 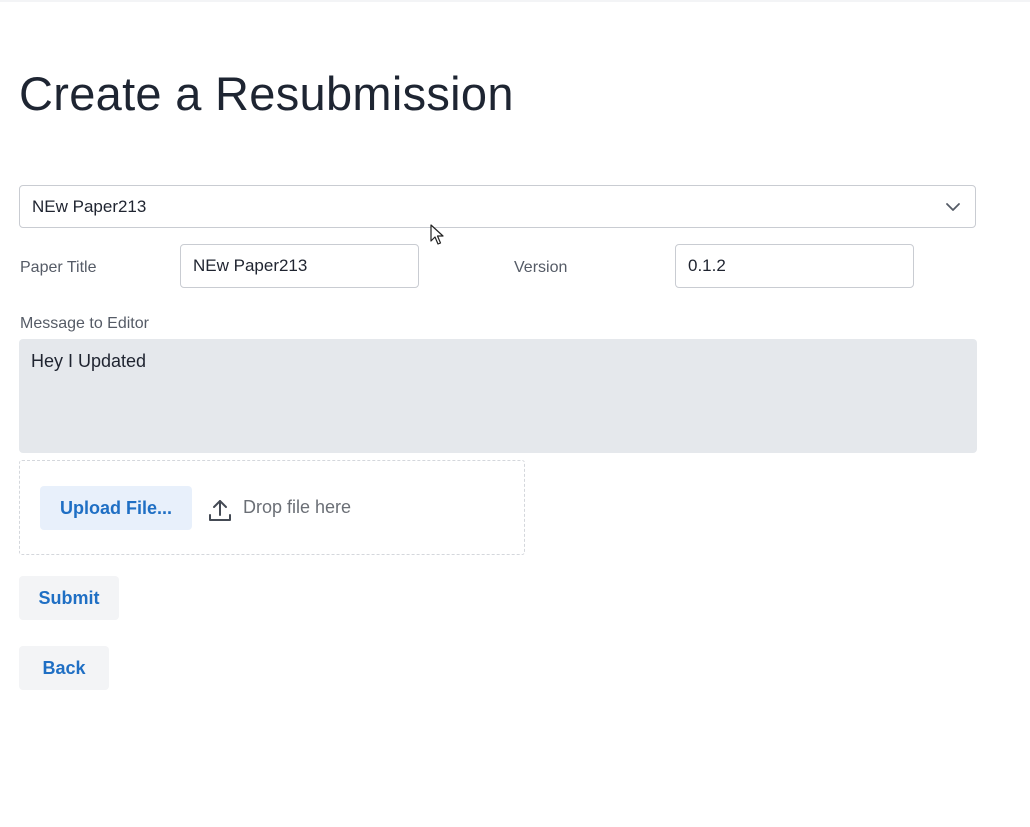 What do you see at coordinates (266, 93) in the screenshot?
I see `page-title: Create a Resubmission` at bounding box center [266, 93].